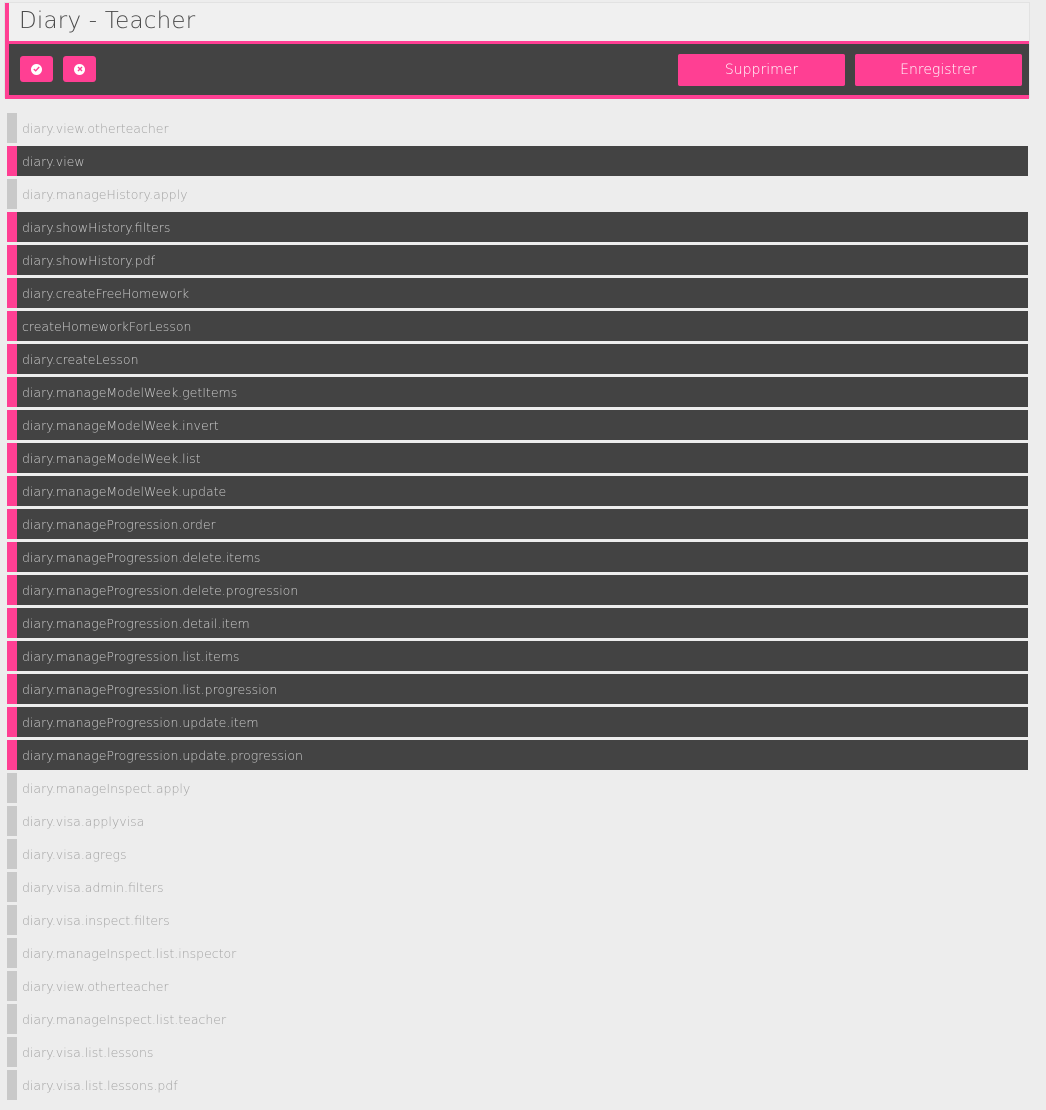 The width and height of the screenshot is (1046, 1110). Describe the element at coordinates (53, 161) in the screenshot. I see `right-label: diary.view` at that location.